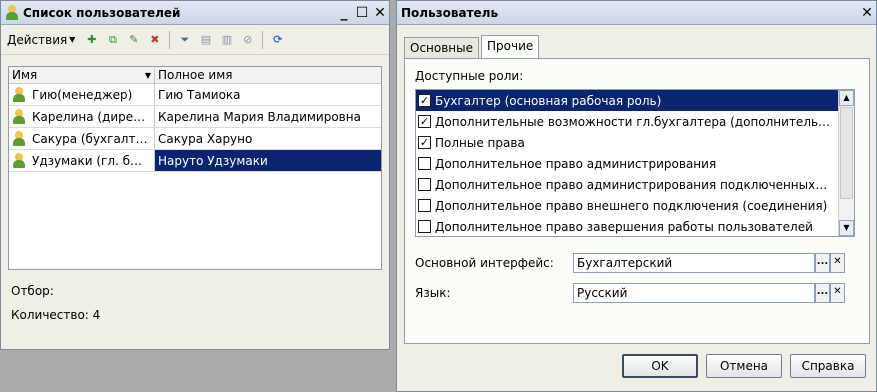 Image resolution: width=877 pixels, height=392 pixels. Describe the element at coordinates (147, 75) in the screenshot. I see `sort-arrow-icon: ▼` at that location.